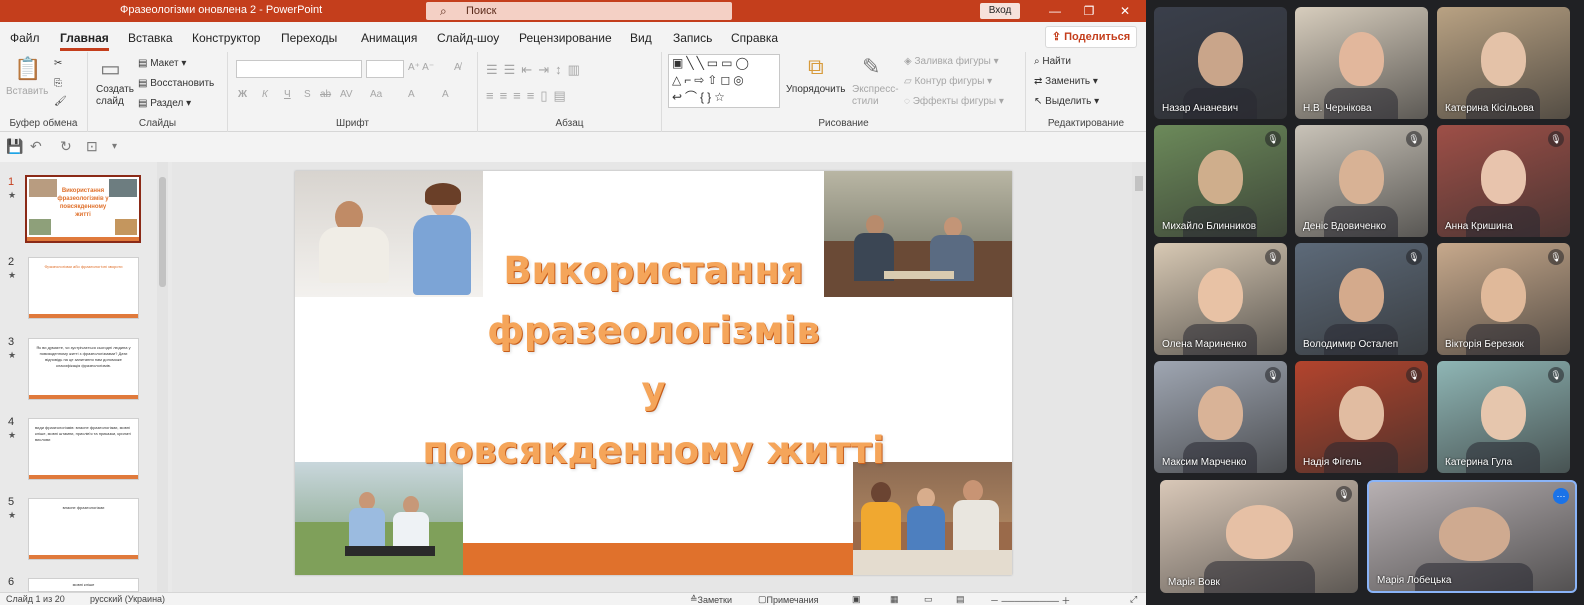  What do you see at coordinates (346, 94) in the screenshot?
I see `spacing-button: AV` at bounding box center [346, 94].